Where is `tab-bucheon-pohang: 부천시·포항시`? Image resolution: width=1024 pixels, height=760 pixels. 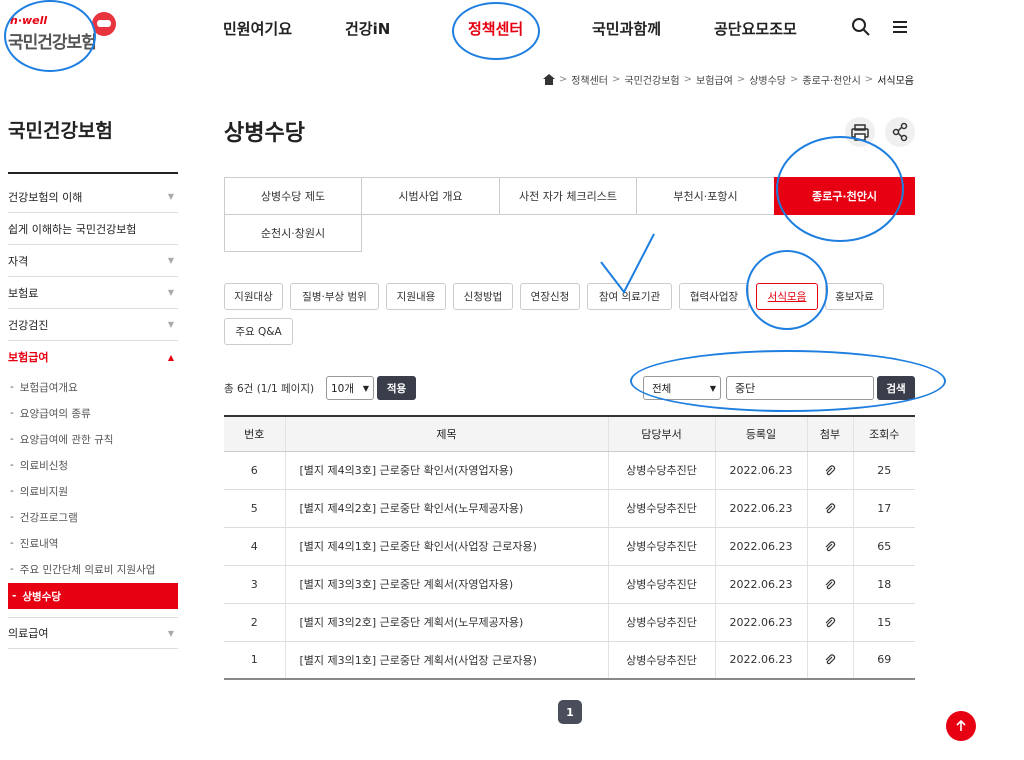
tab-bucheon-pohang: 부천시·포항시 is located at coordinates (705, 196).